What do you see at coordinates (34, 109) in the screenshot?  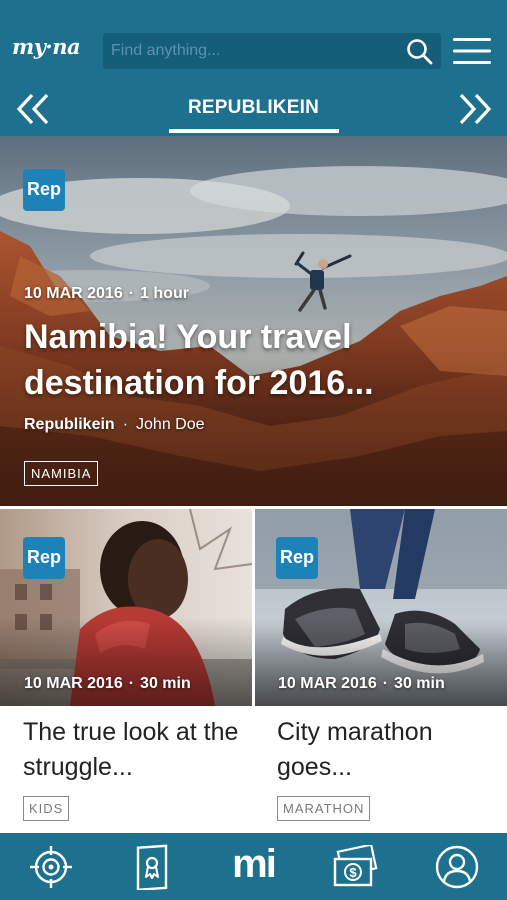 I see `previous-section-icon` at bounding box center [34, 109].